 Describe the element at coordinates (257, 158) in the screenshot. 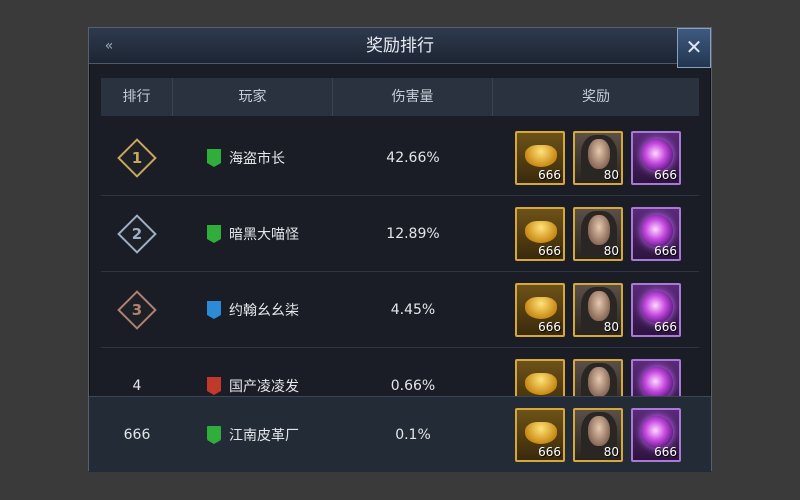

I see `player-name: 海盗市长` at that location.